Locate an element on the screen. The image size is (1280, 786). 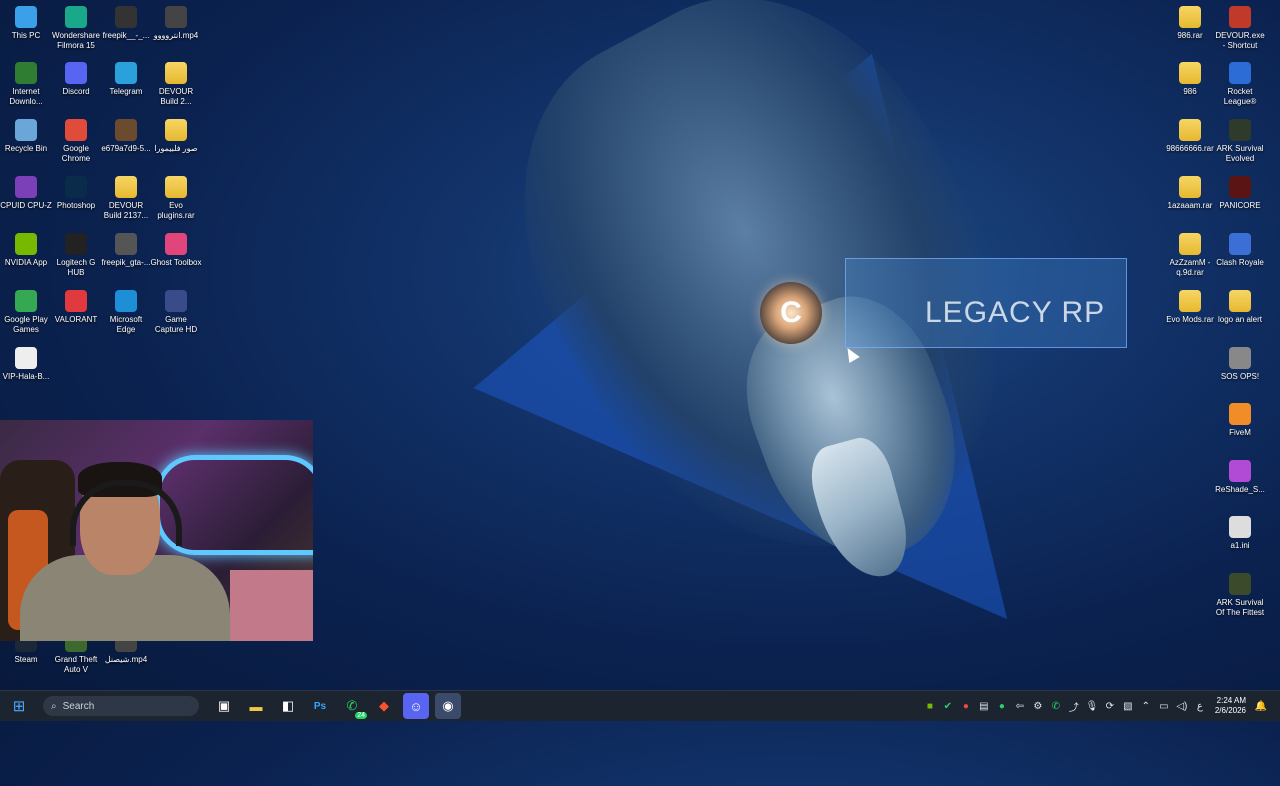
brave-icon: ◆ is located at coordinates (384, 706).